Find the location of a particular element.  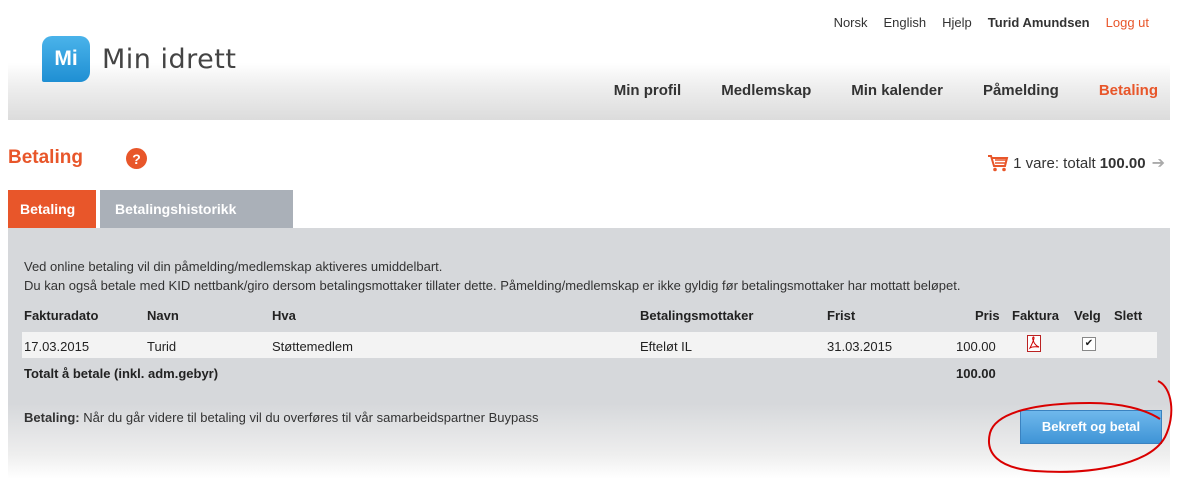

col-hva: Hva is located at coordinates (284, 315).